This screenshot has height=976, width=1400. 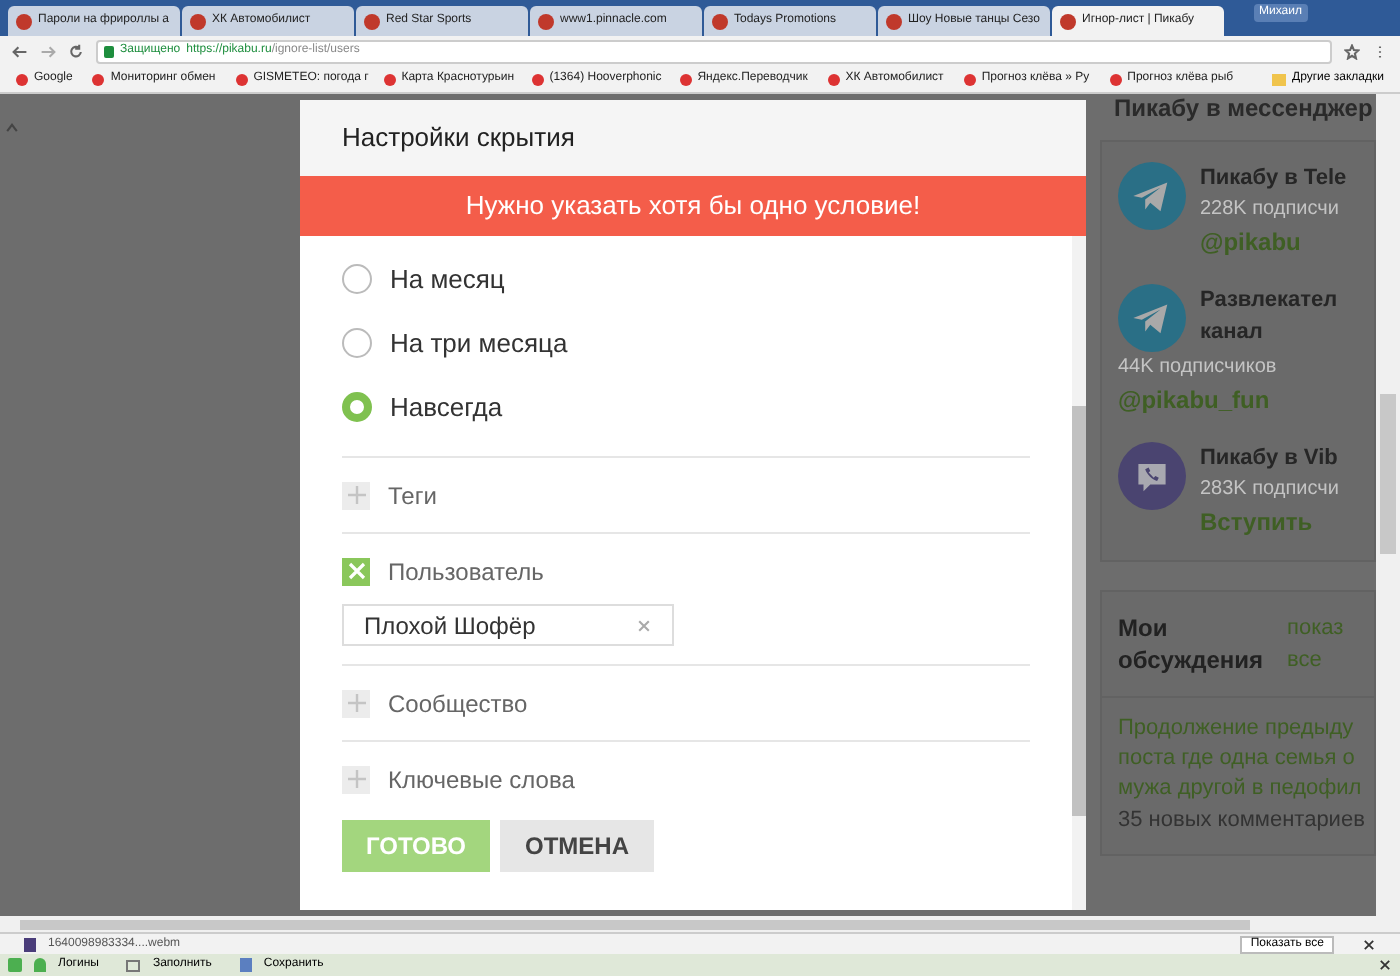 I want to click on file-icon, so click(x=30, y=944).